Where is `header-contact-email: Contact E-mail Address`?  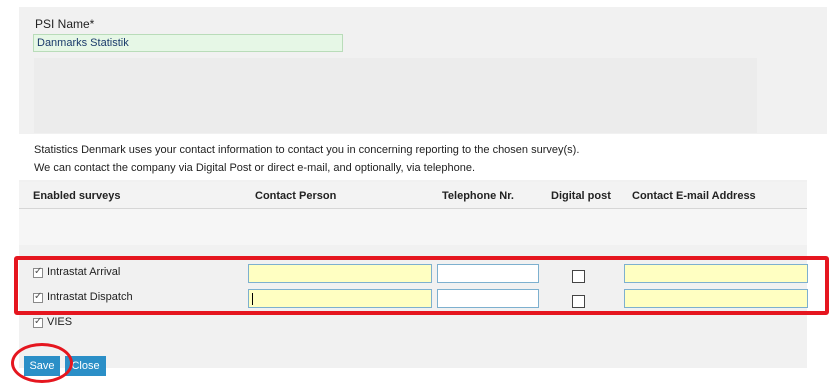
header-contact-email: Contact E-mail Address is located at coordinates (694, 196).